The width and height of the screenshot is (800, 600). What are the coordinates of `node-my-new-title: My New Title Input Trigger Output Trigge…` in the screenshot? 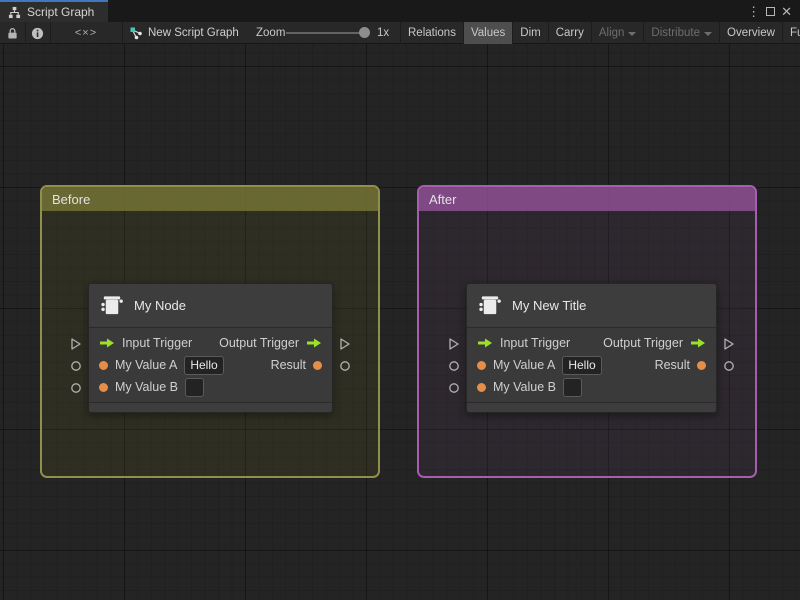 It's located at (591, 348).